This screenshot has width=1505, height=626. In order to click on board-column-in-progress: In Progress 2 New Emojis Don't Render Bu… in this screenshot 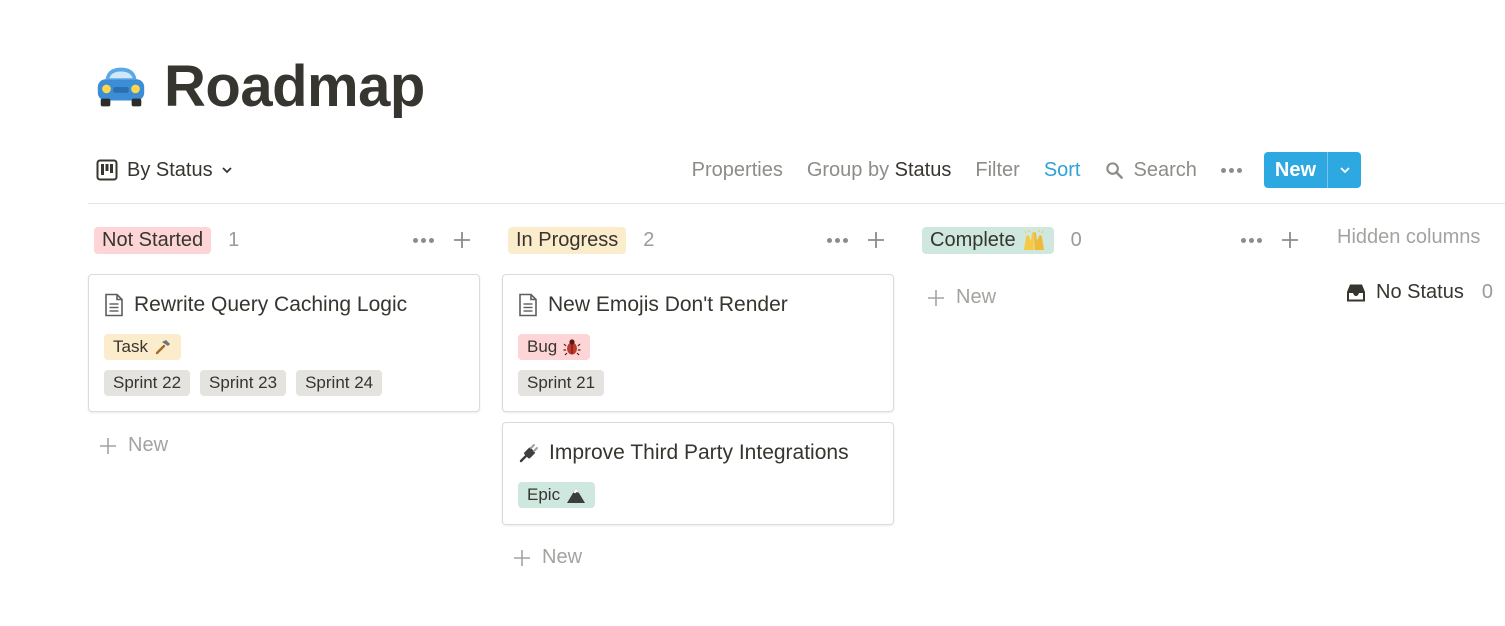, I will do `click(698, 395)`.